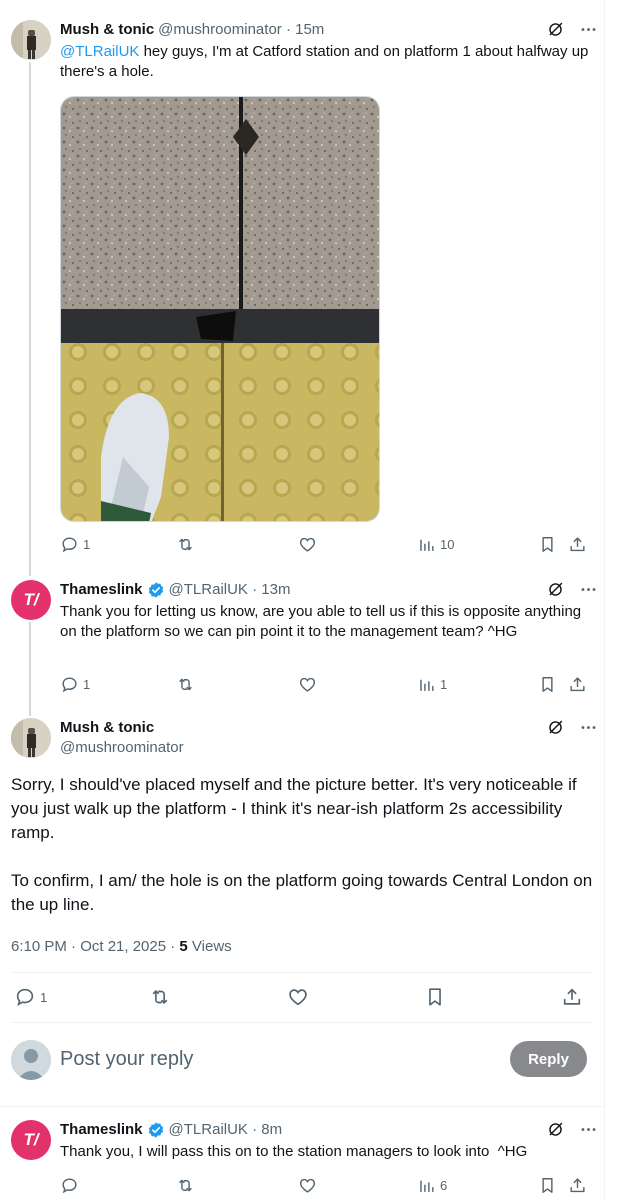  I want to click on reply-action, so click(69, 1185).